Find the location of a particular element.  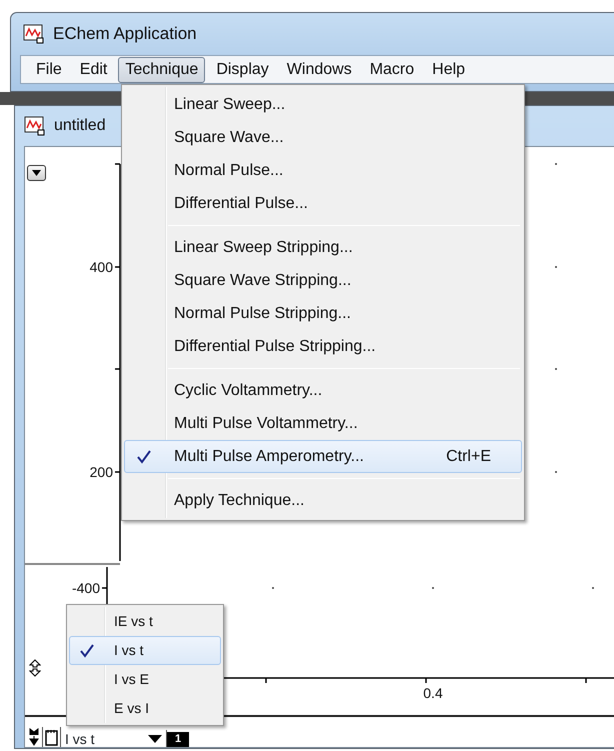

window-title: EChem Application is located at coordinates (125, 34).